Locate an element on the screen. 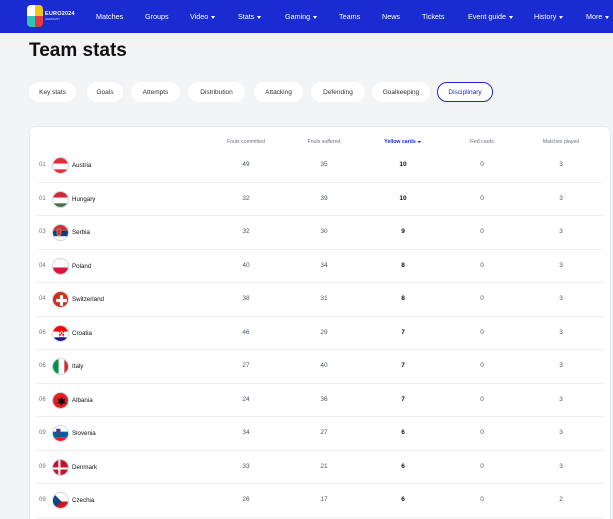 This screenshot has width=613, height=519. table-row: 01 Austria 49 35 10 0 3 is located at coordinates (320, 166).